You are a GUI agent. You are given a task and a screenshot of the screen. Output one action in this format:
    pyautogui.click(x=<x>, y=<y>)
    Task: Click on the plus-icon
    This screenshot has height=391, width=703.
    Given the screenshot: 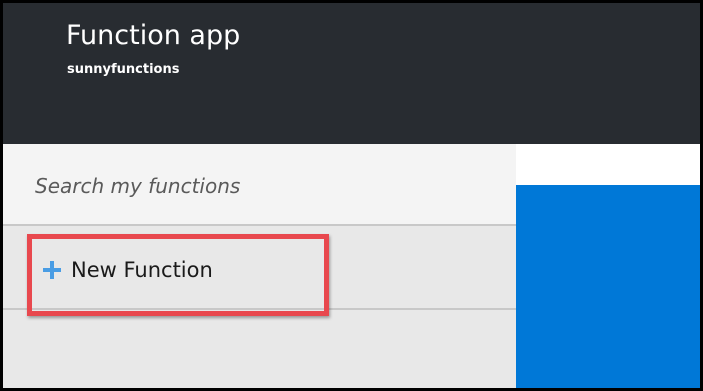 What is the action you would take?
    pyautogui.click(x=52, y=270)
    